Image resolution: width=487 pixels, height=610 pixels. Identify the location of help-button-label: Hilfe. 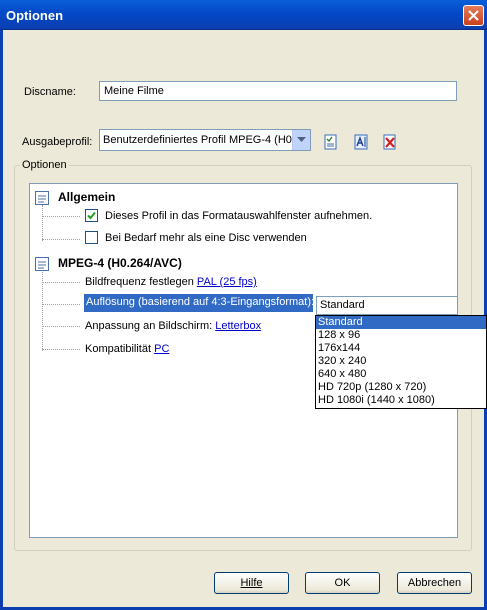
(251, 583).